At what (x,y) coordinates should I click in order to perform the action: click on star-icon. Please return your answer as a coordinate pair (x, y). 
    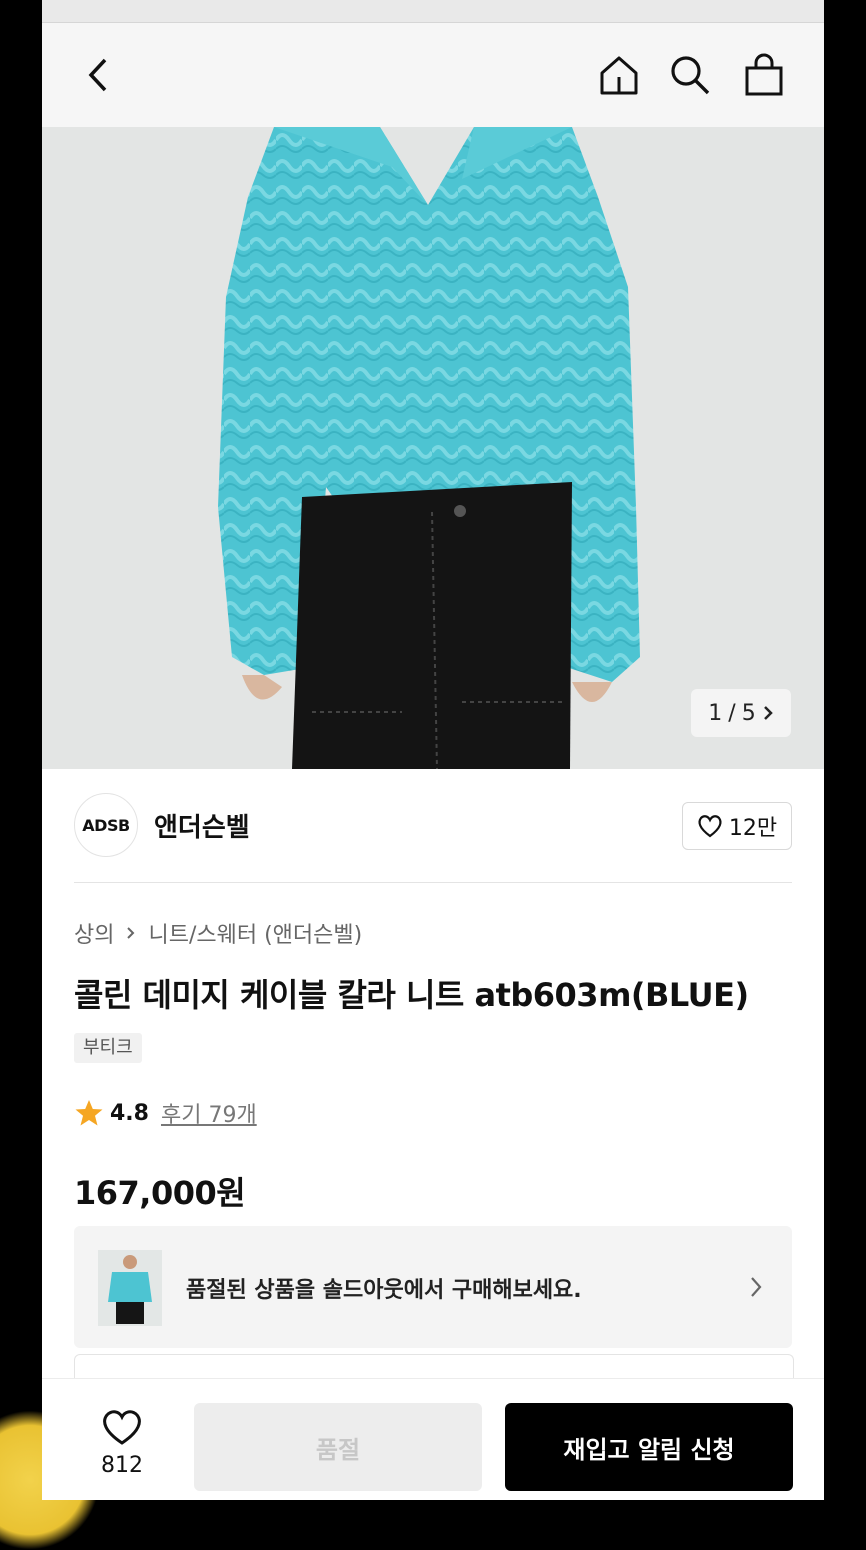
    Looking at the image, I should click on (89, 1113).